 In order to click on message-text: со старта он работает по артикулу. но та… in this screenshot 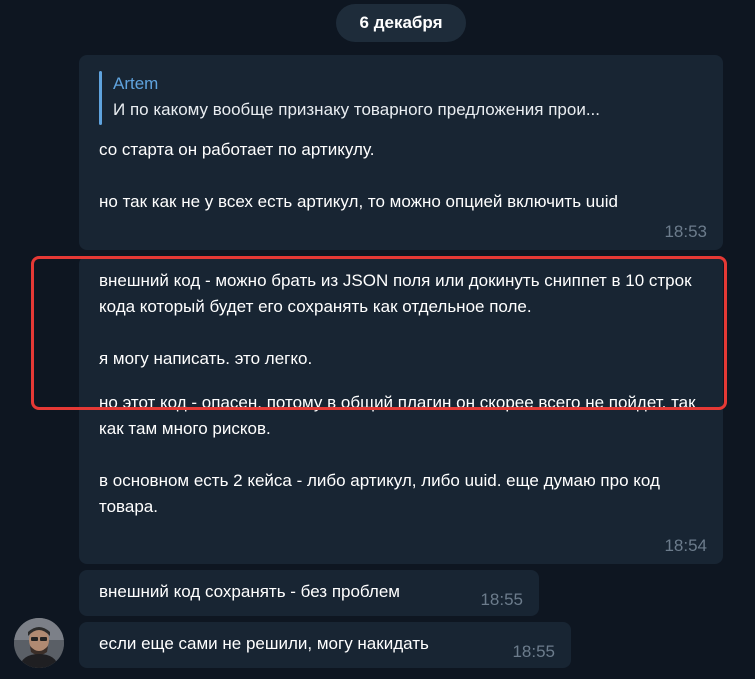, I will do `click(358, 175)`.